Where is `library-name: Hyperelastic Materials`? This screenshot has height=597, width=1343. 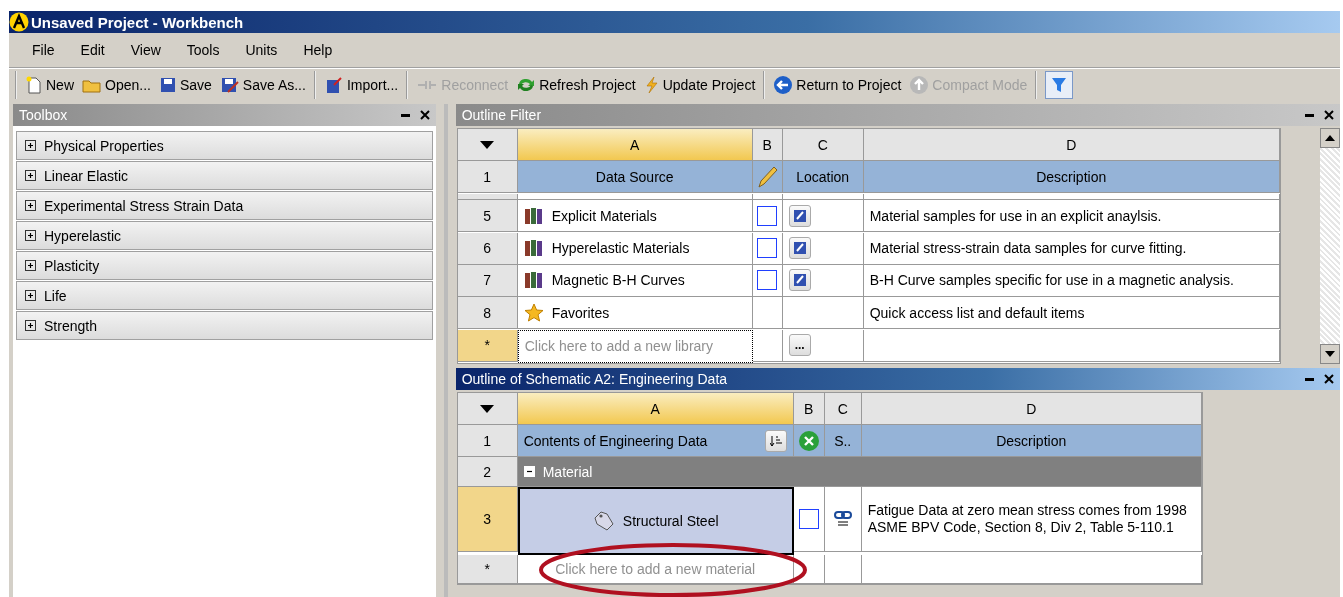 library-name: Hyperelastic Materials is located at coordinates (620, 248).